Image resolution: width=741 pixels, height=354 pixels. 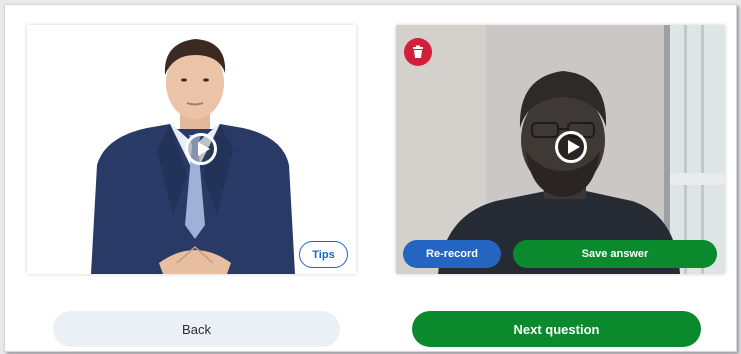 I want to click on next-question-button: Next question, so click(x=556, y=329).